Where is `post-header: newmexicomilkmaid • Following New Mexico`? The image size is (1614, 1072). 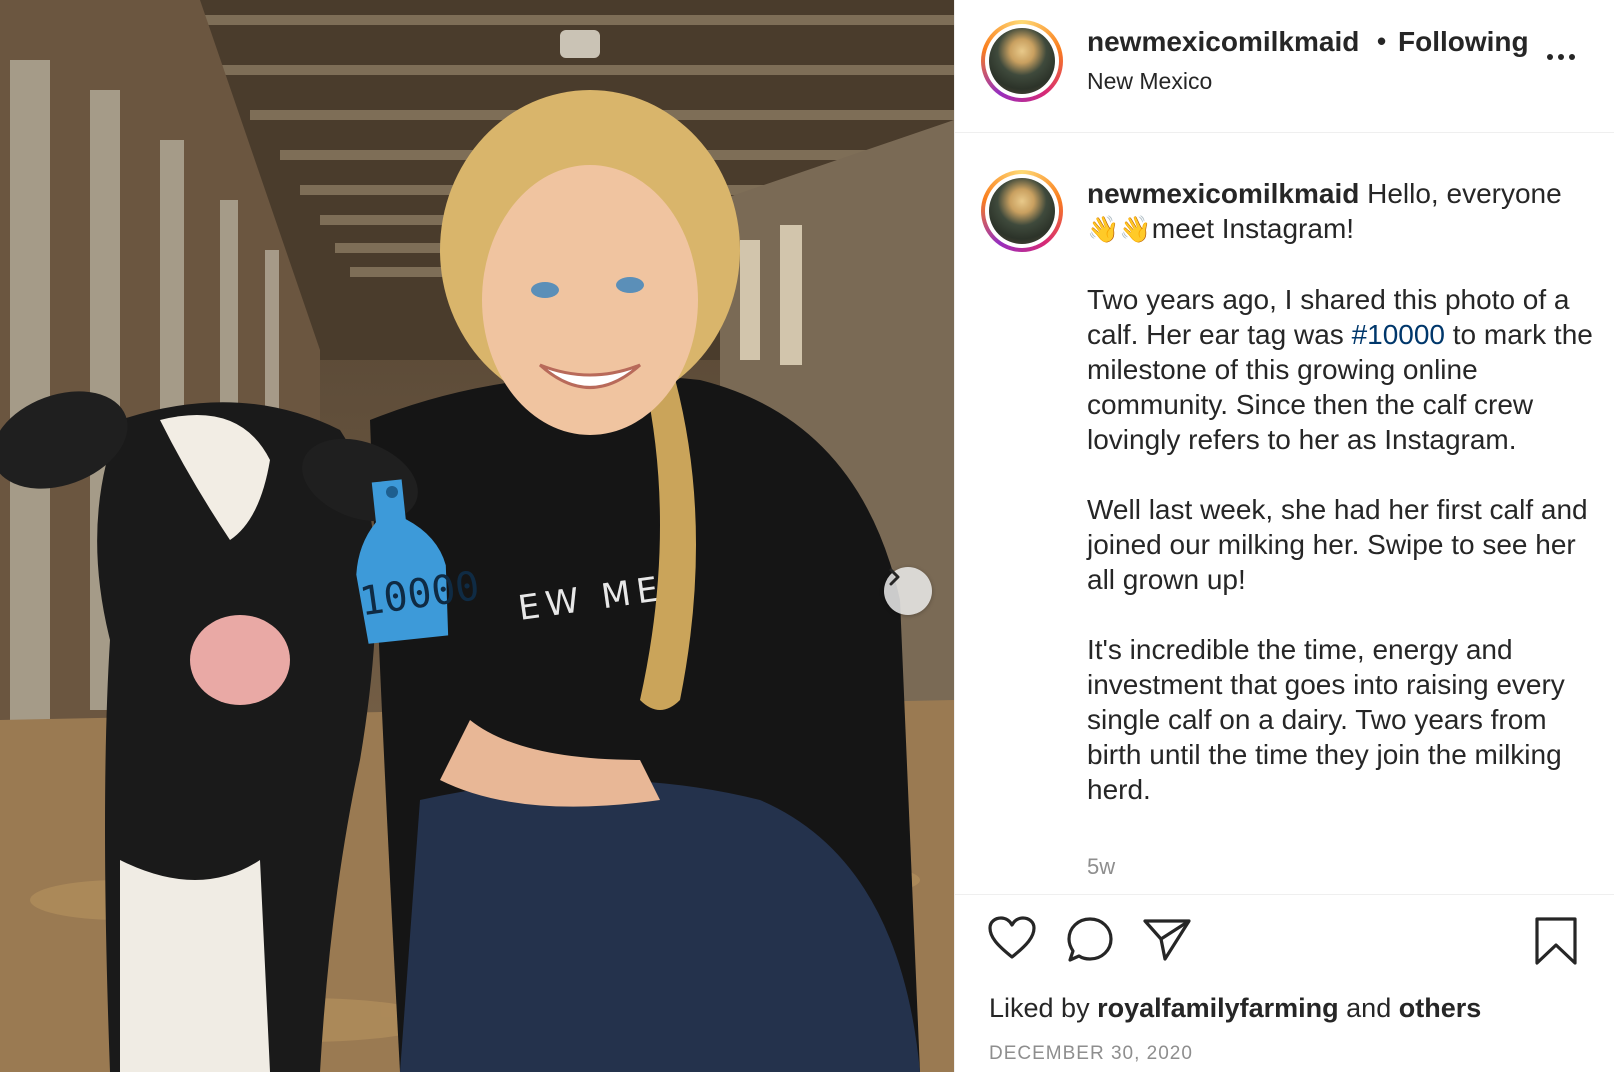
post-header: newmexicomilkmaid • Following New Mexico is located at coordinates (1284, 66).